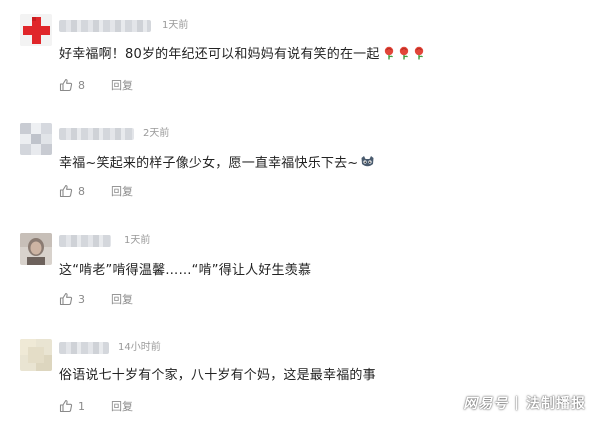 This screenshot has width=600, height=425. What do you see at coordinates (367, 161) in the screenshot?
I see `cat-face-emoji-icon` at bounding box center [367, 161].